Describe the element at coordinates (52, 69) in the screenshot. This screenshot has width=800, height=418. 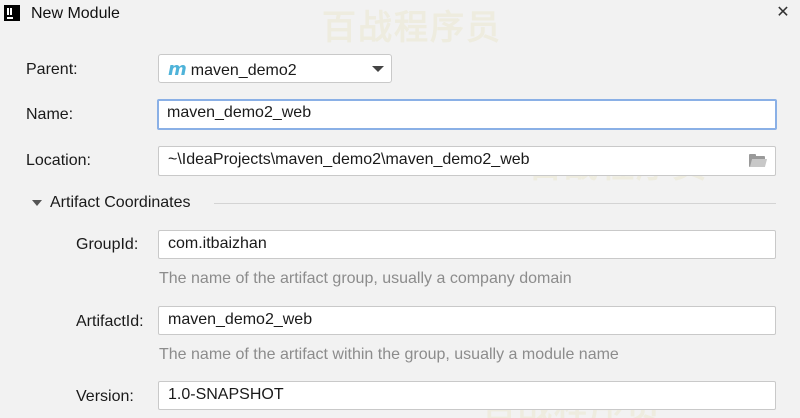
I see `parent-label: Parent:` at that location.